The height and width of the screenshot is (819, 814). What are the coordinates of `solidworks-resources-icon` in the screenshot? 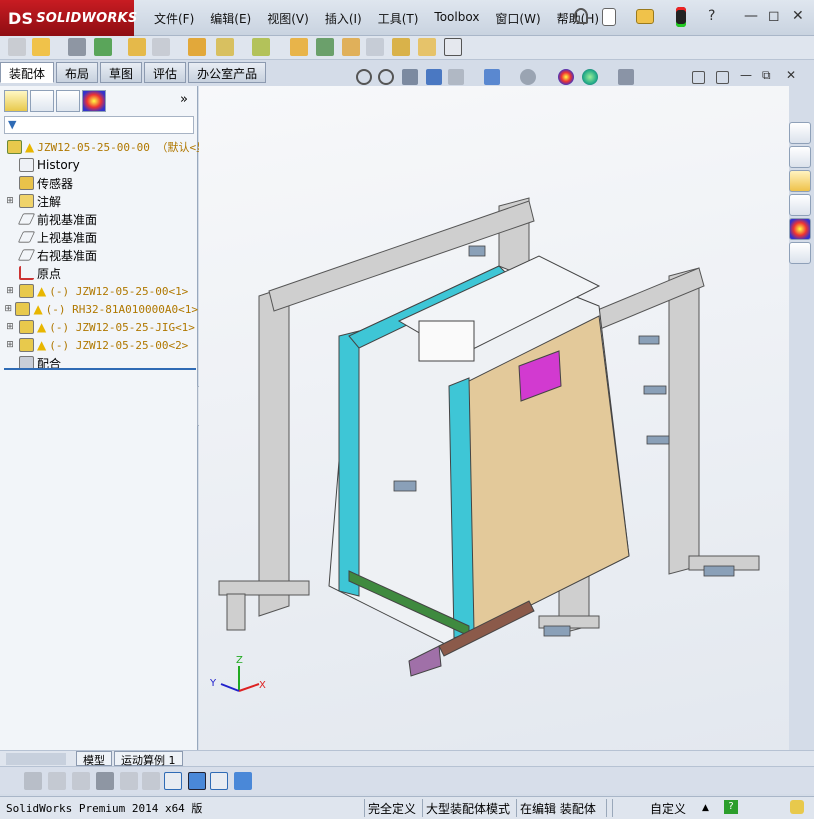 It's located at (800, 133).